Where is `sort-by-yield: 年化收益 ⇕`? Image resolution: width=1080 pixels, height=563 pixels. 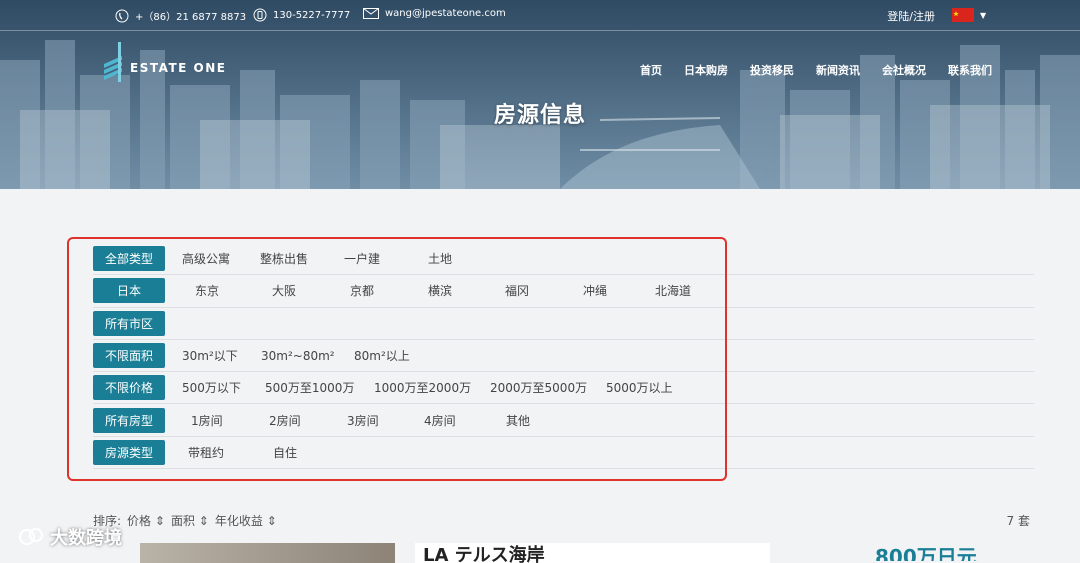
sort-by-yield: 年化收益 ⇕ is located at coordinates (246, 520).